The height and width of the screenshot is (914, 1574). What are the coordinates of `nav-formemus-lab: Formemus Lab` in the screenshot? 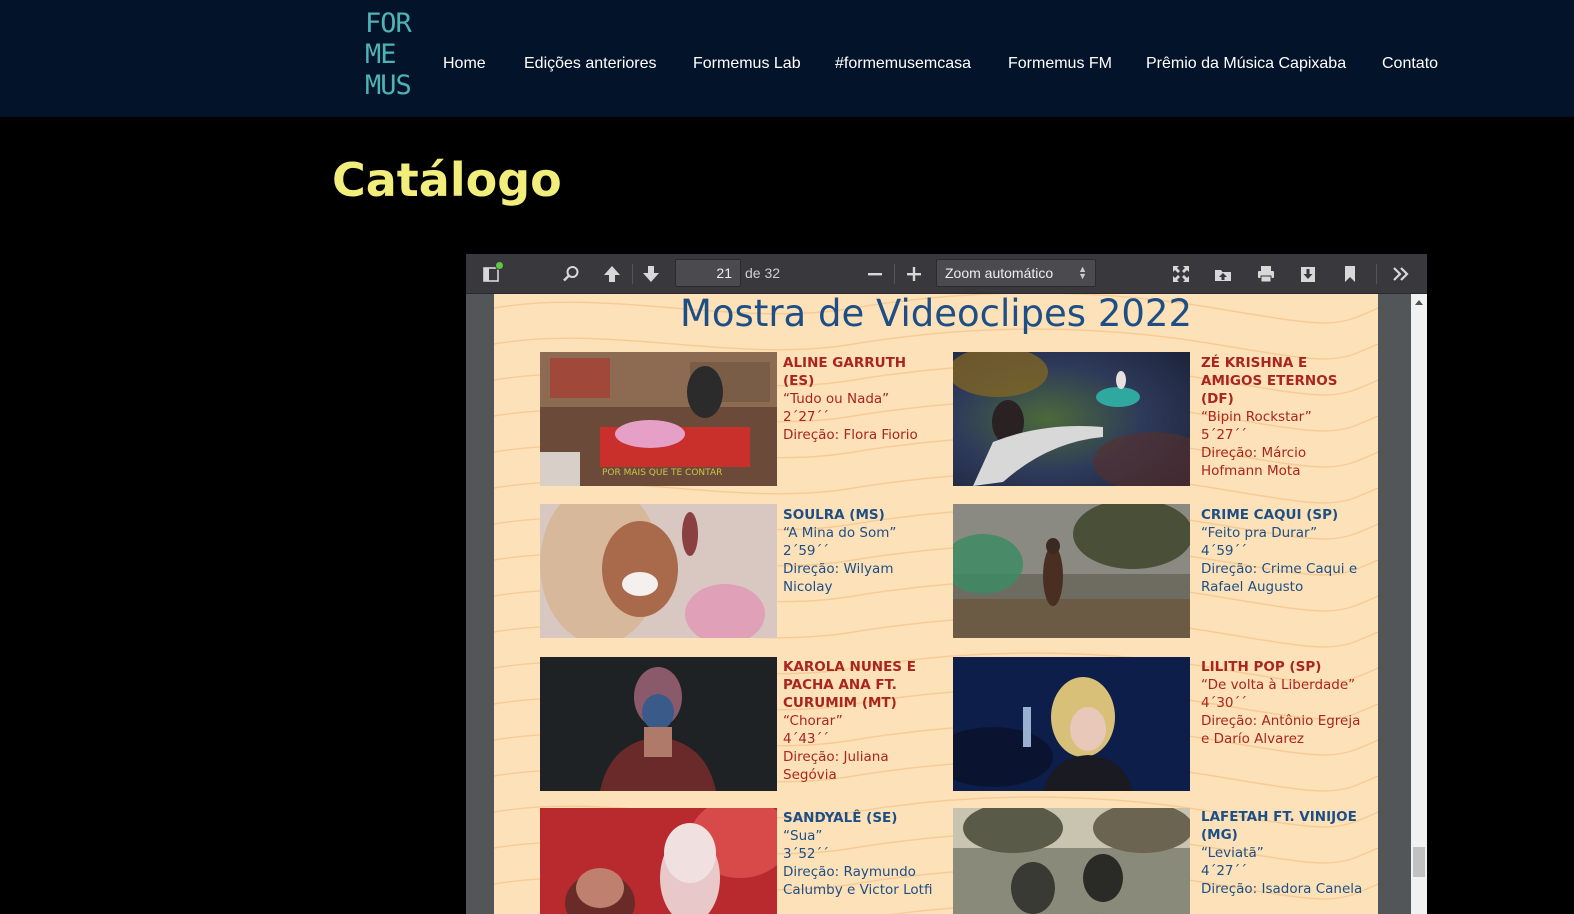 It's located at (747, 64).